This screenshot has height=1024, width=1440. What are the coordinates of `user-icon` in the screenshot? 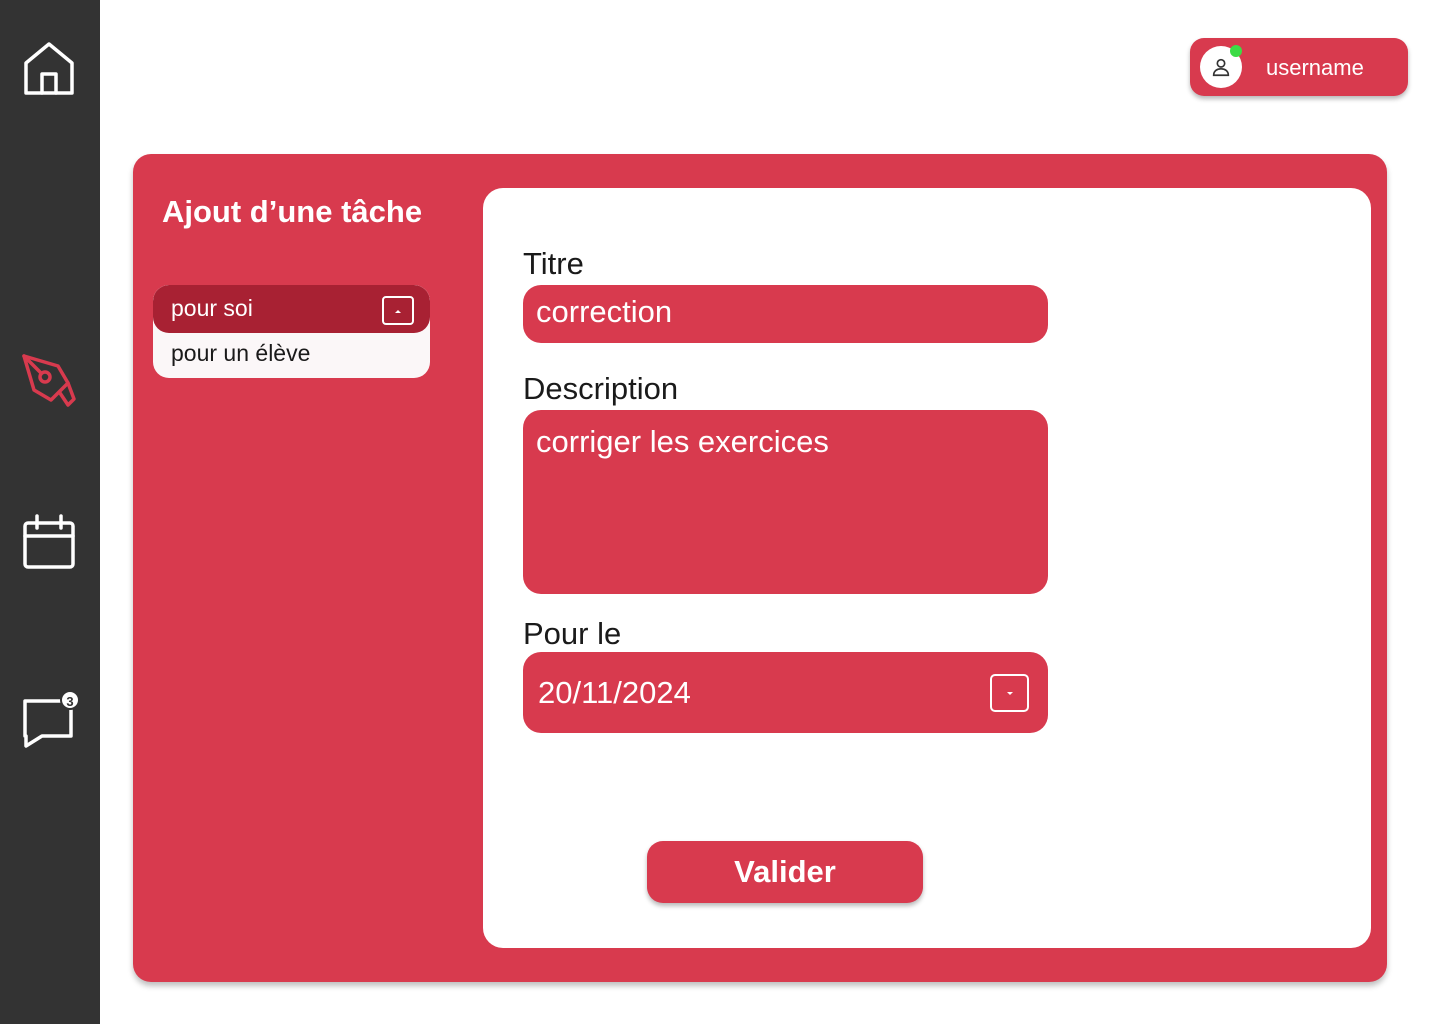 It's located at (1221, 67).